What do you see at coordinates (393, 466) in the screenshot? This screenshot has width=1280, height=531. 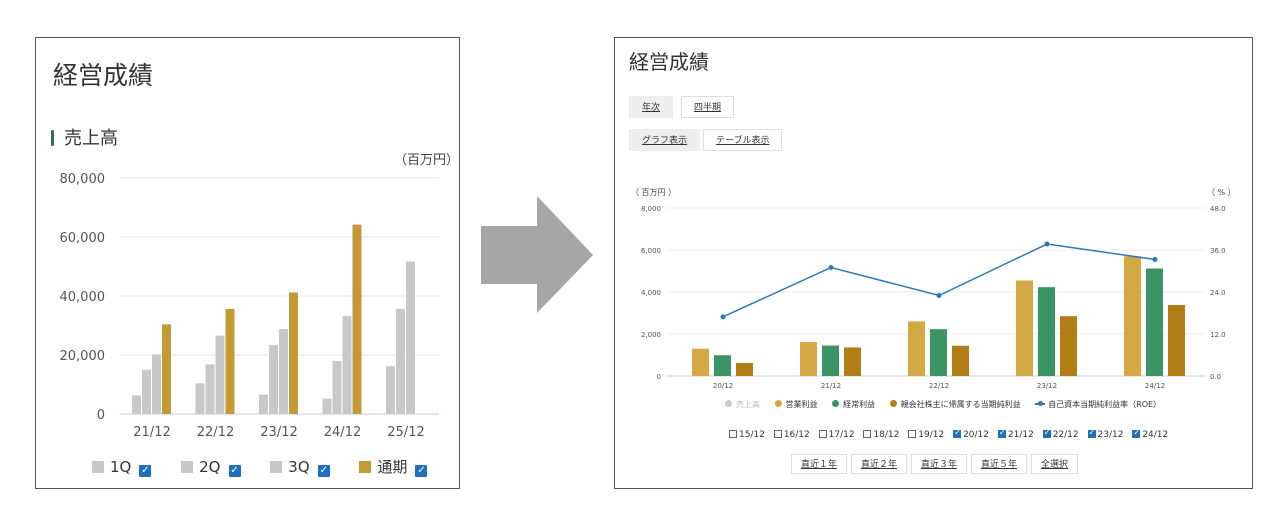 I see `legend-item-fy: 通期 ✓` at bounding box center [393, 466].